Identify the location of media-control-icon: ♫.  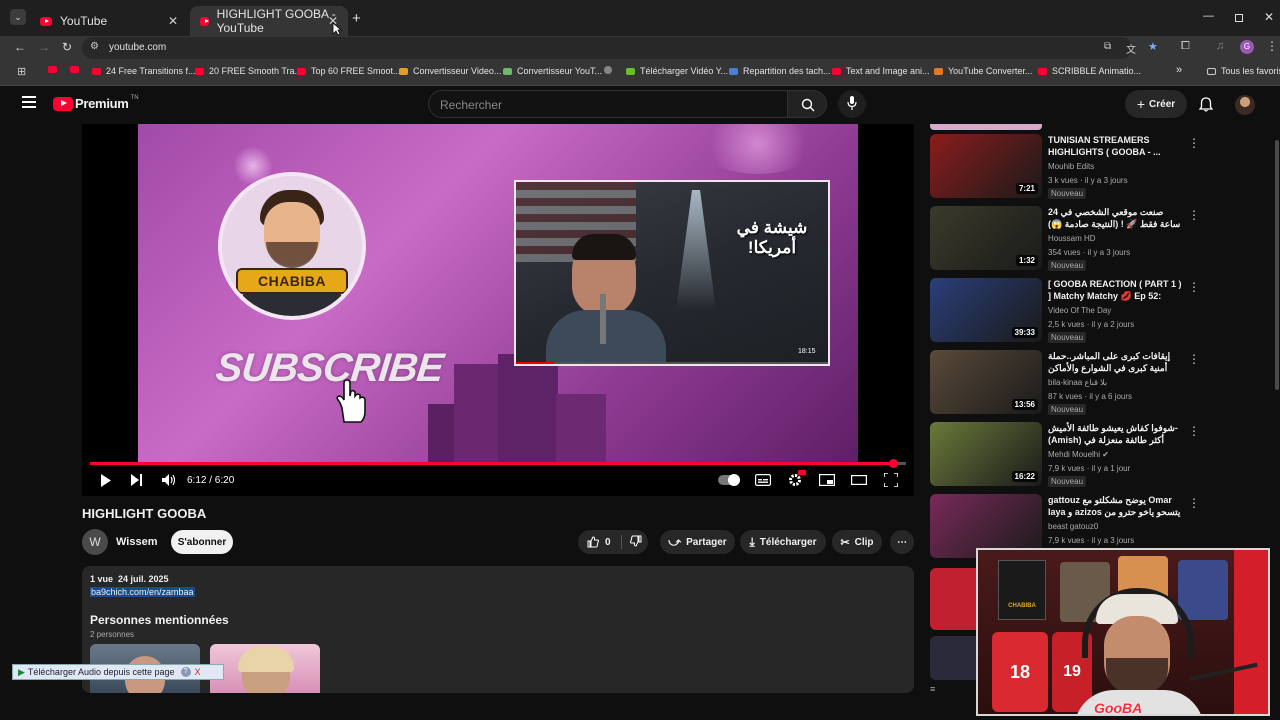
(1220, 46).